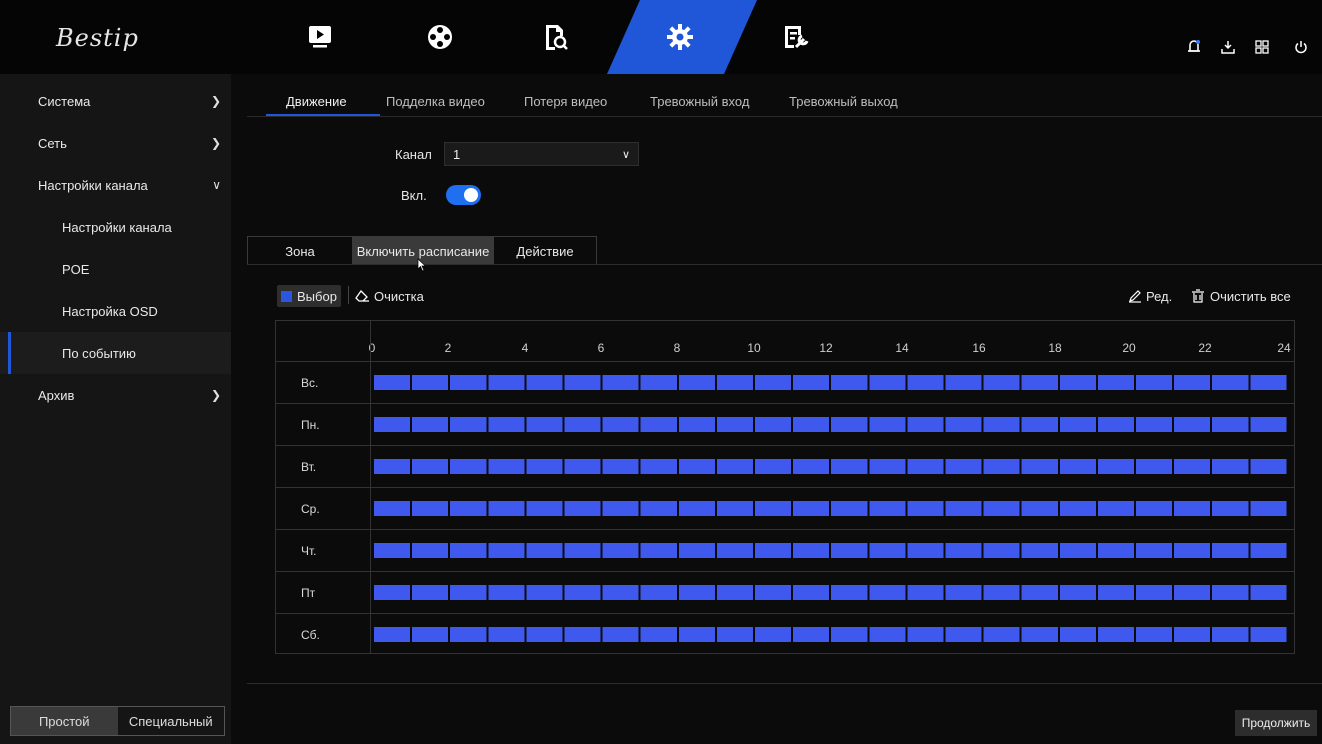  I want to click on sidebar-subitem-osd: Настройка OSD, so click(115, 311).